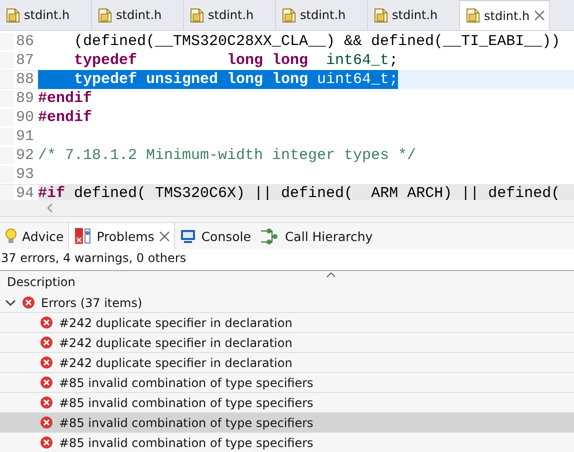 The image size is (574, 452). Describe the element at coordinates (227, 155) in the screenshot. I see `code-line: /* 7.18.1.2 Minimum-width integer types */` at that location.